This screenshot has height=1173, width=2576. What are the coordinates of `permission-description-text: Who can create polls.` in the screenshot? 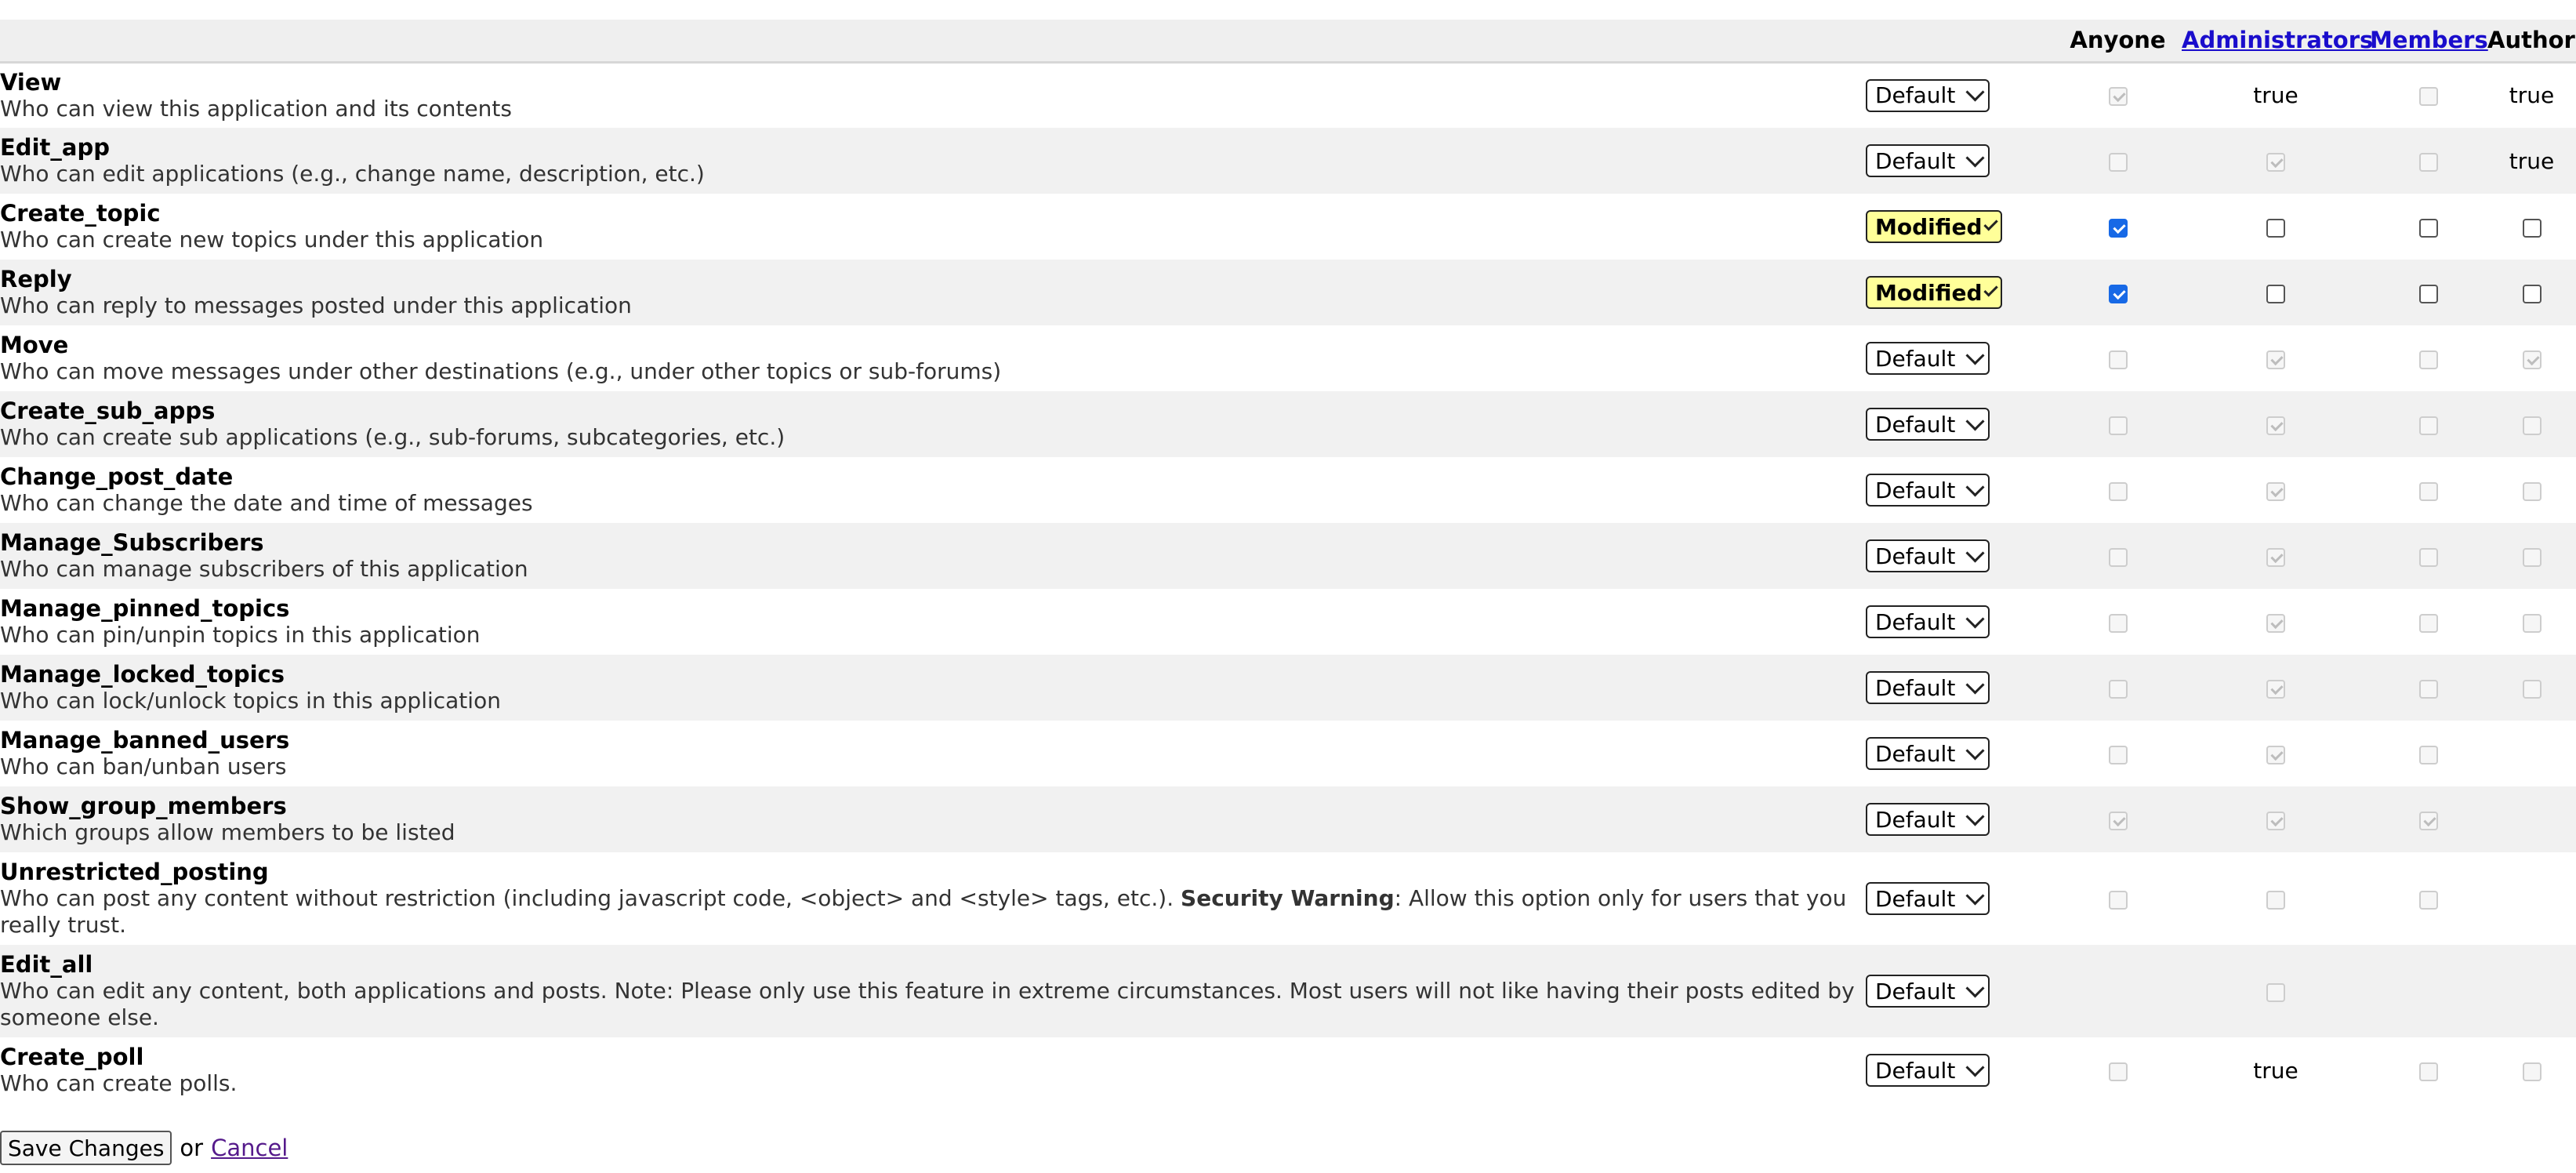 It's located at (119, 1083).